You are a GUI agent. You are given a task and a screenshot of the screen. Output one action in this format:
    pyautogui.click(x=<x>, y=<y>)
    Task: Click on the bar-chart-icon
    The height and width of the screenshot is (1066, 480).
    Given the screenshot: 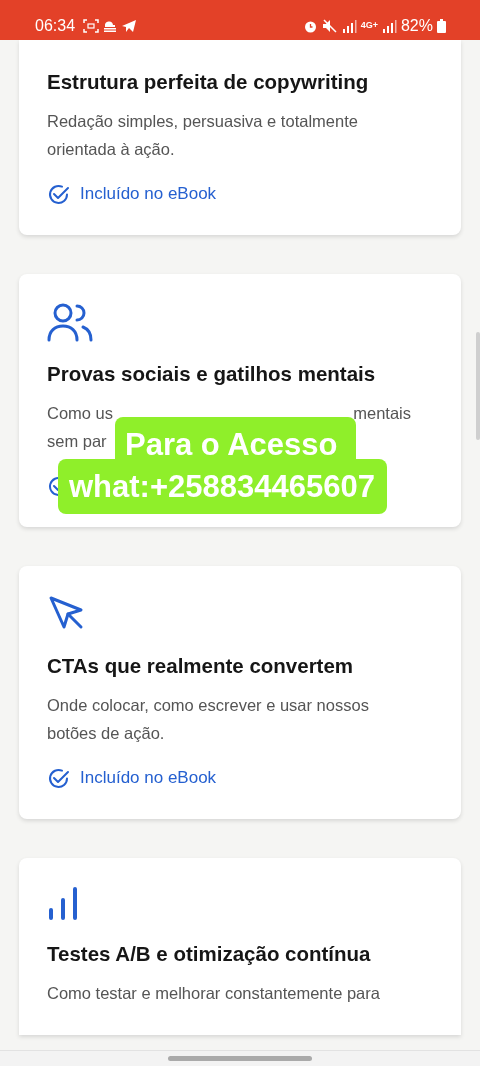 What is the action you would take?
    pyautogui.click(x=63, y=904)
    